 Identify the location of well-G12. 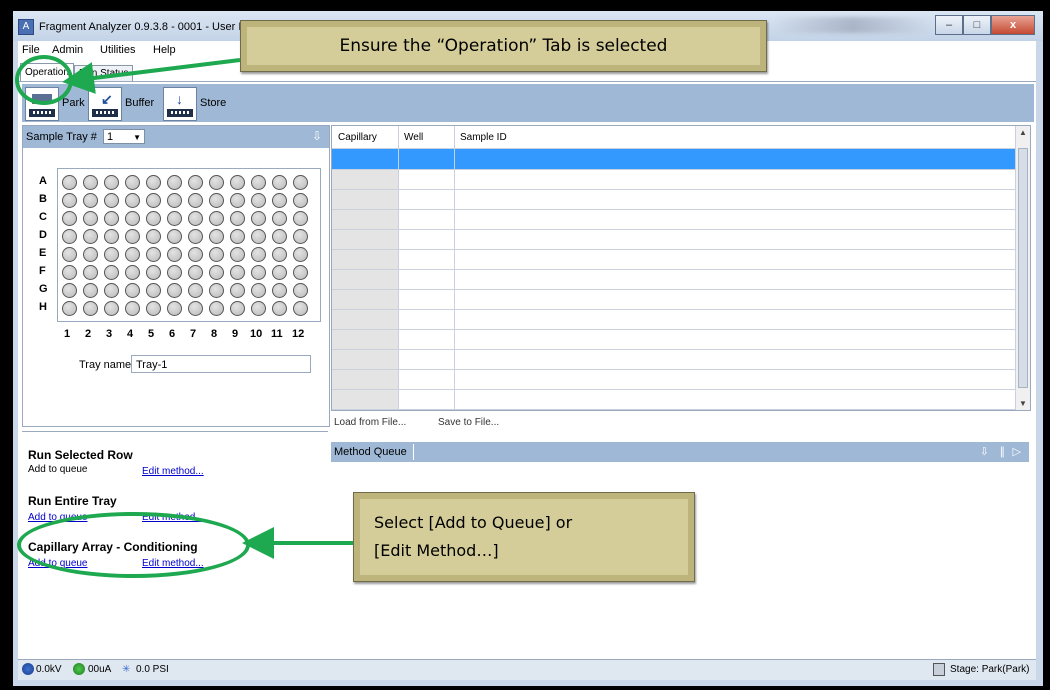
(300, 290).